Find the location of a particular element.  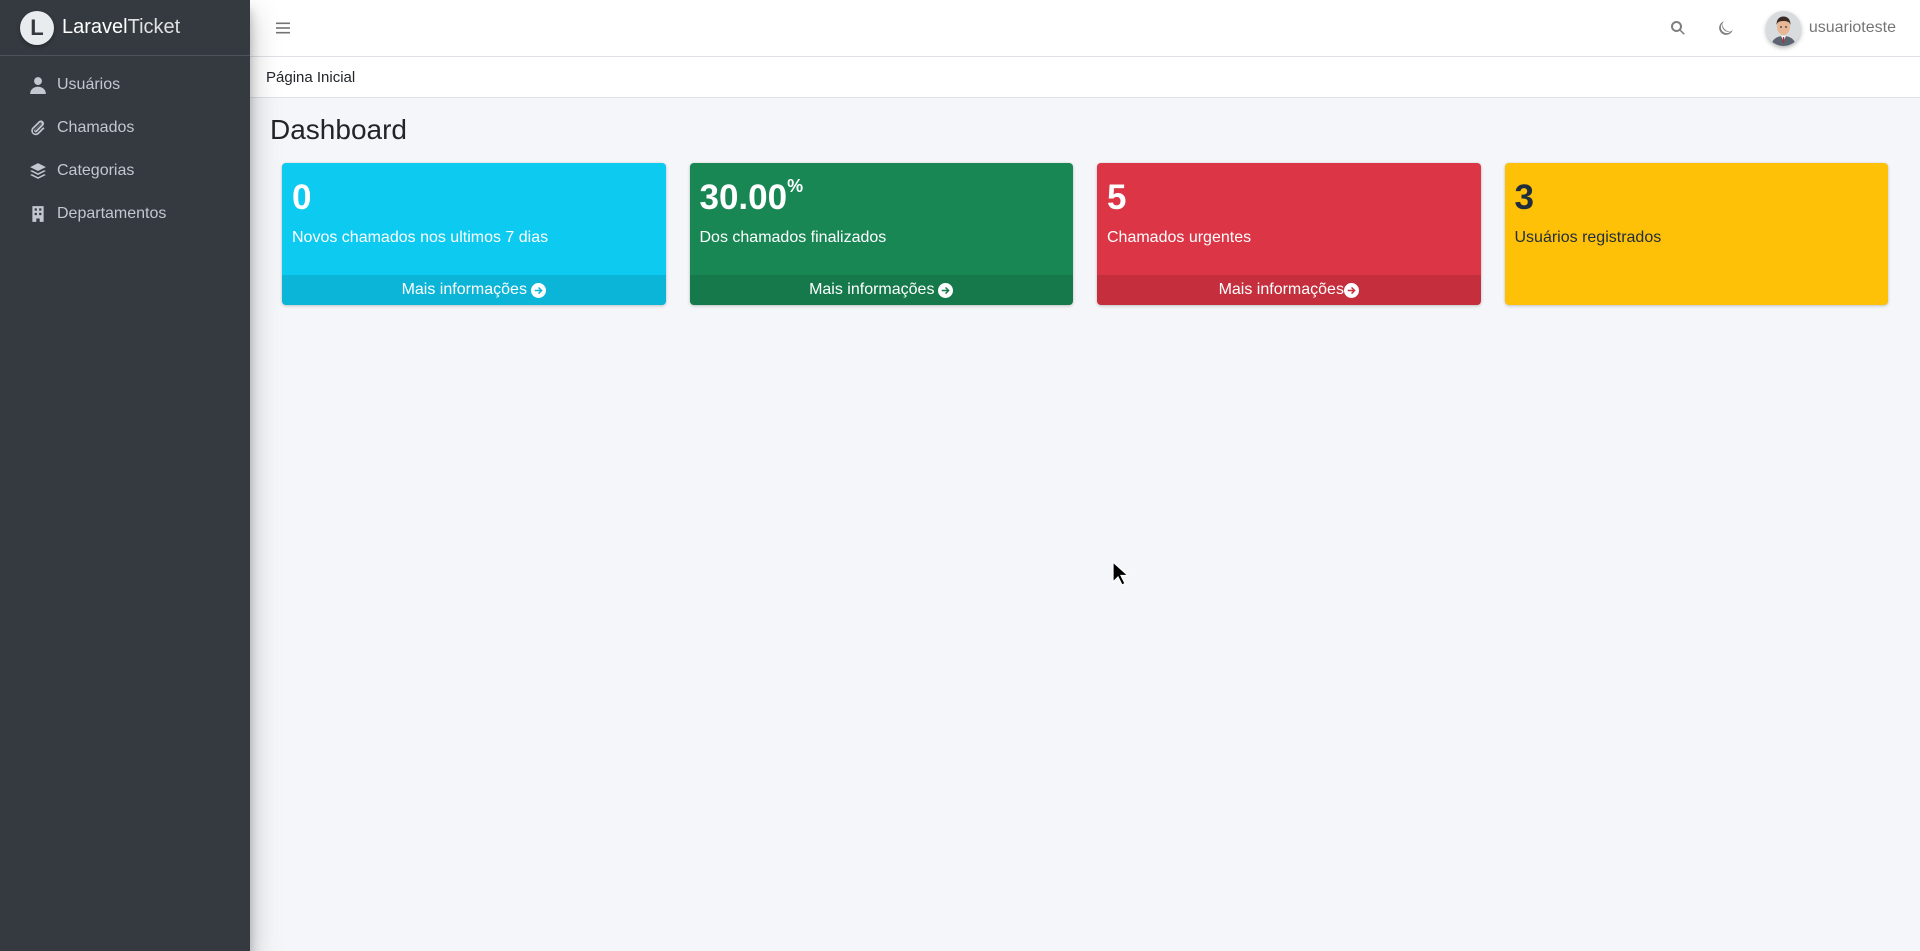

mouse-cursor-icon is located at coordinates (1121, 573).